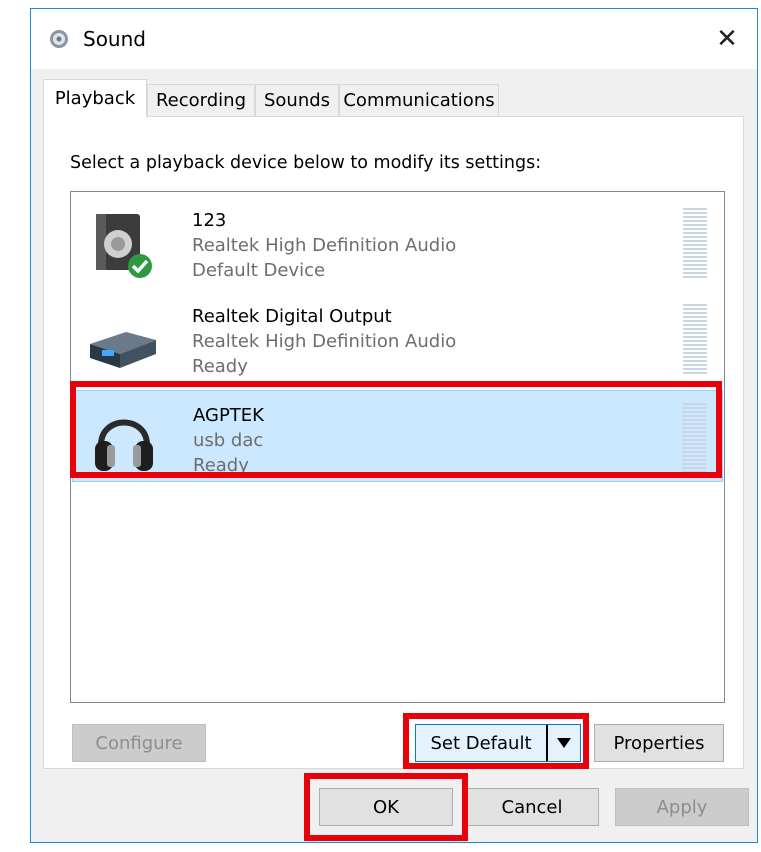  I want to click on cancel-label: Cancel, so click(532, 807).